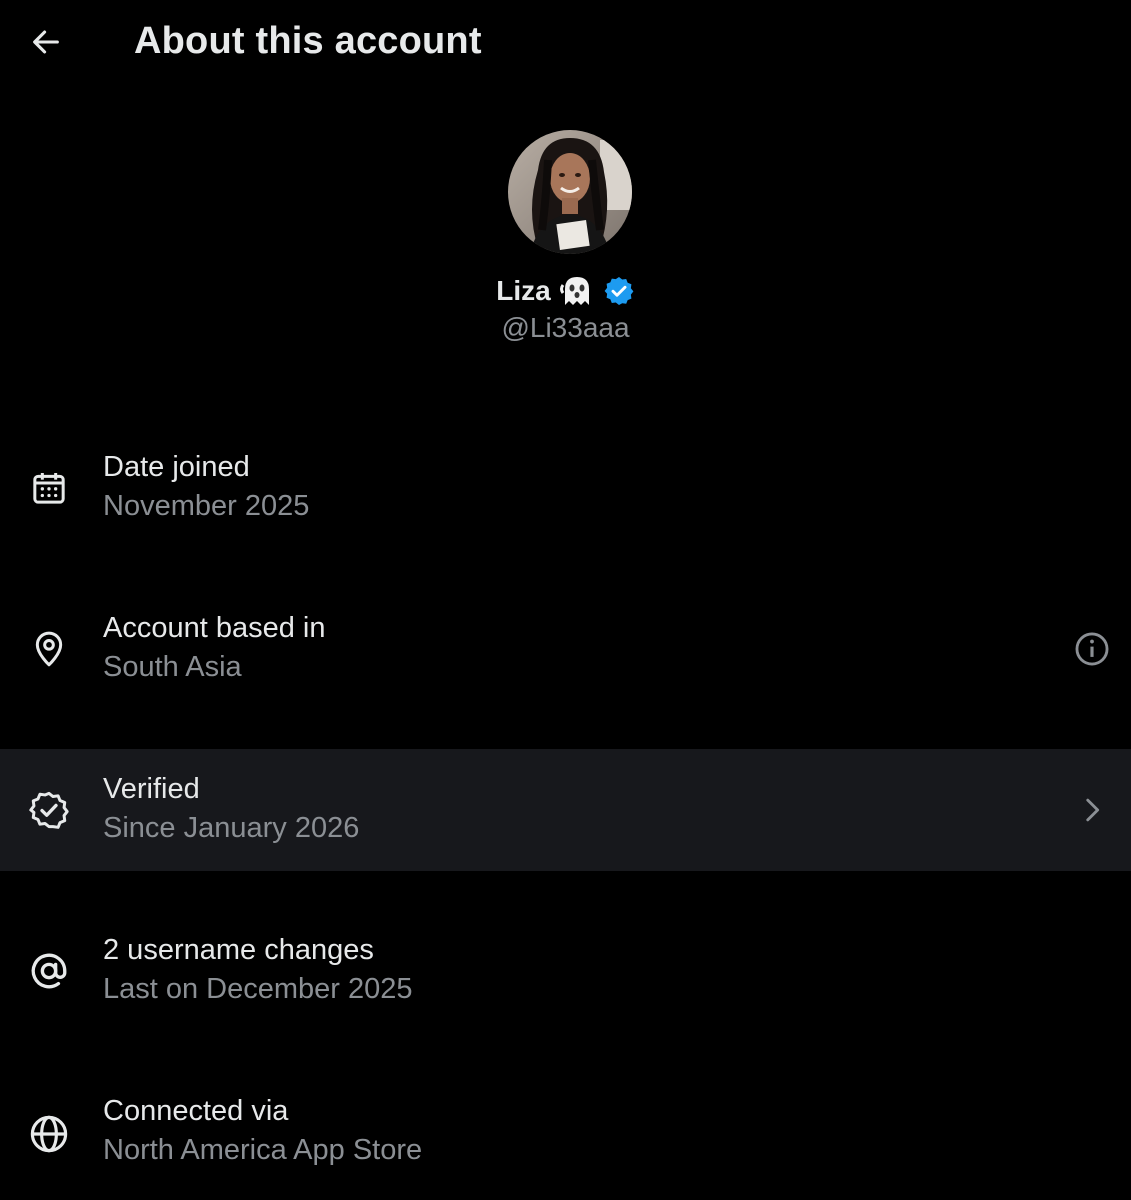 Image resolution: width=1131 pixels, height=1200 pixels. What do you see at coordinates (565, 810) in the screenshot?
I see `verified-row: Verified Since January 2026` at bounding box center [565, 810].